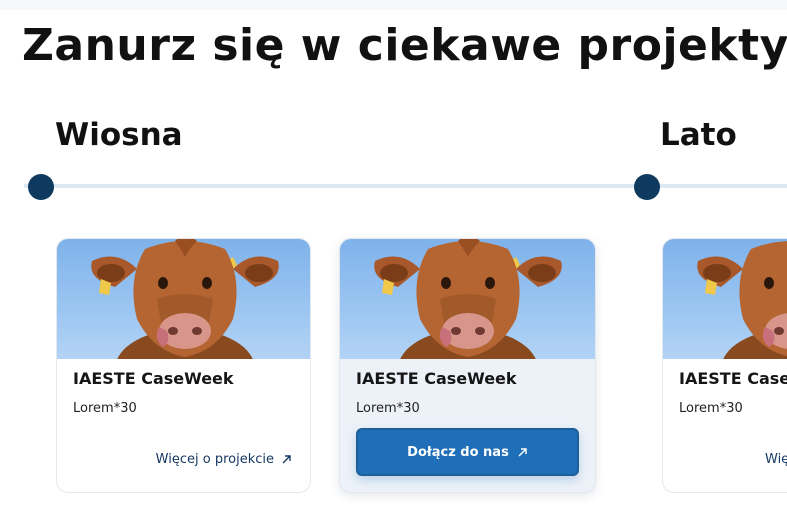 The height and width of the screenshot is (515, 787). I want to click on join-us-button: Dołącz do nas, so click(467, 452).